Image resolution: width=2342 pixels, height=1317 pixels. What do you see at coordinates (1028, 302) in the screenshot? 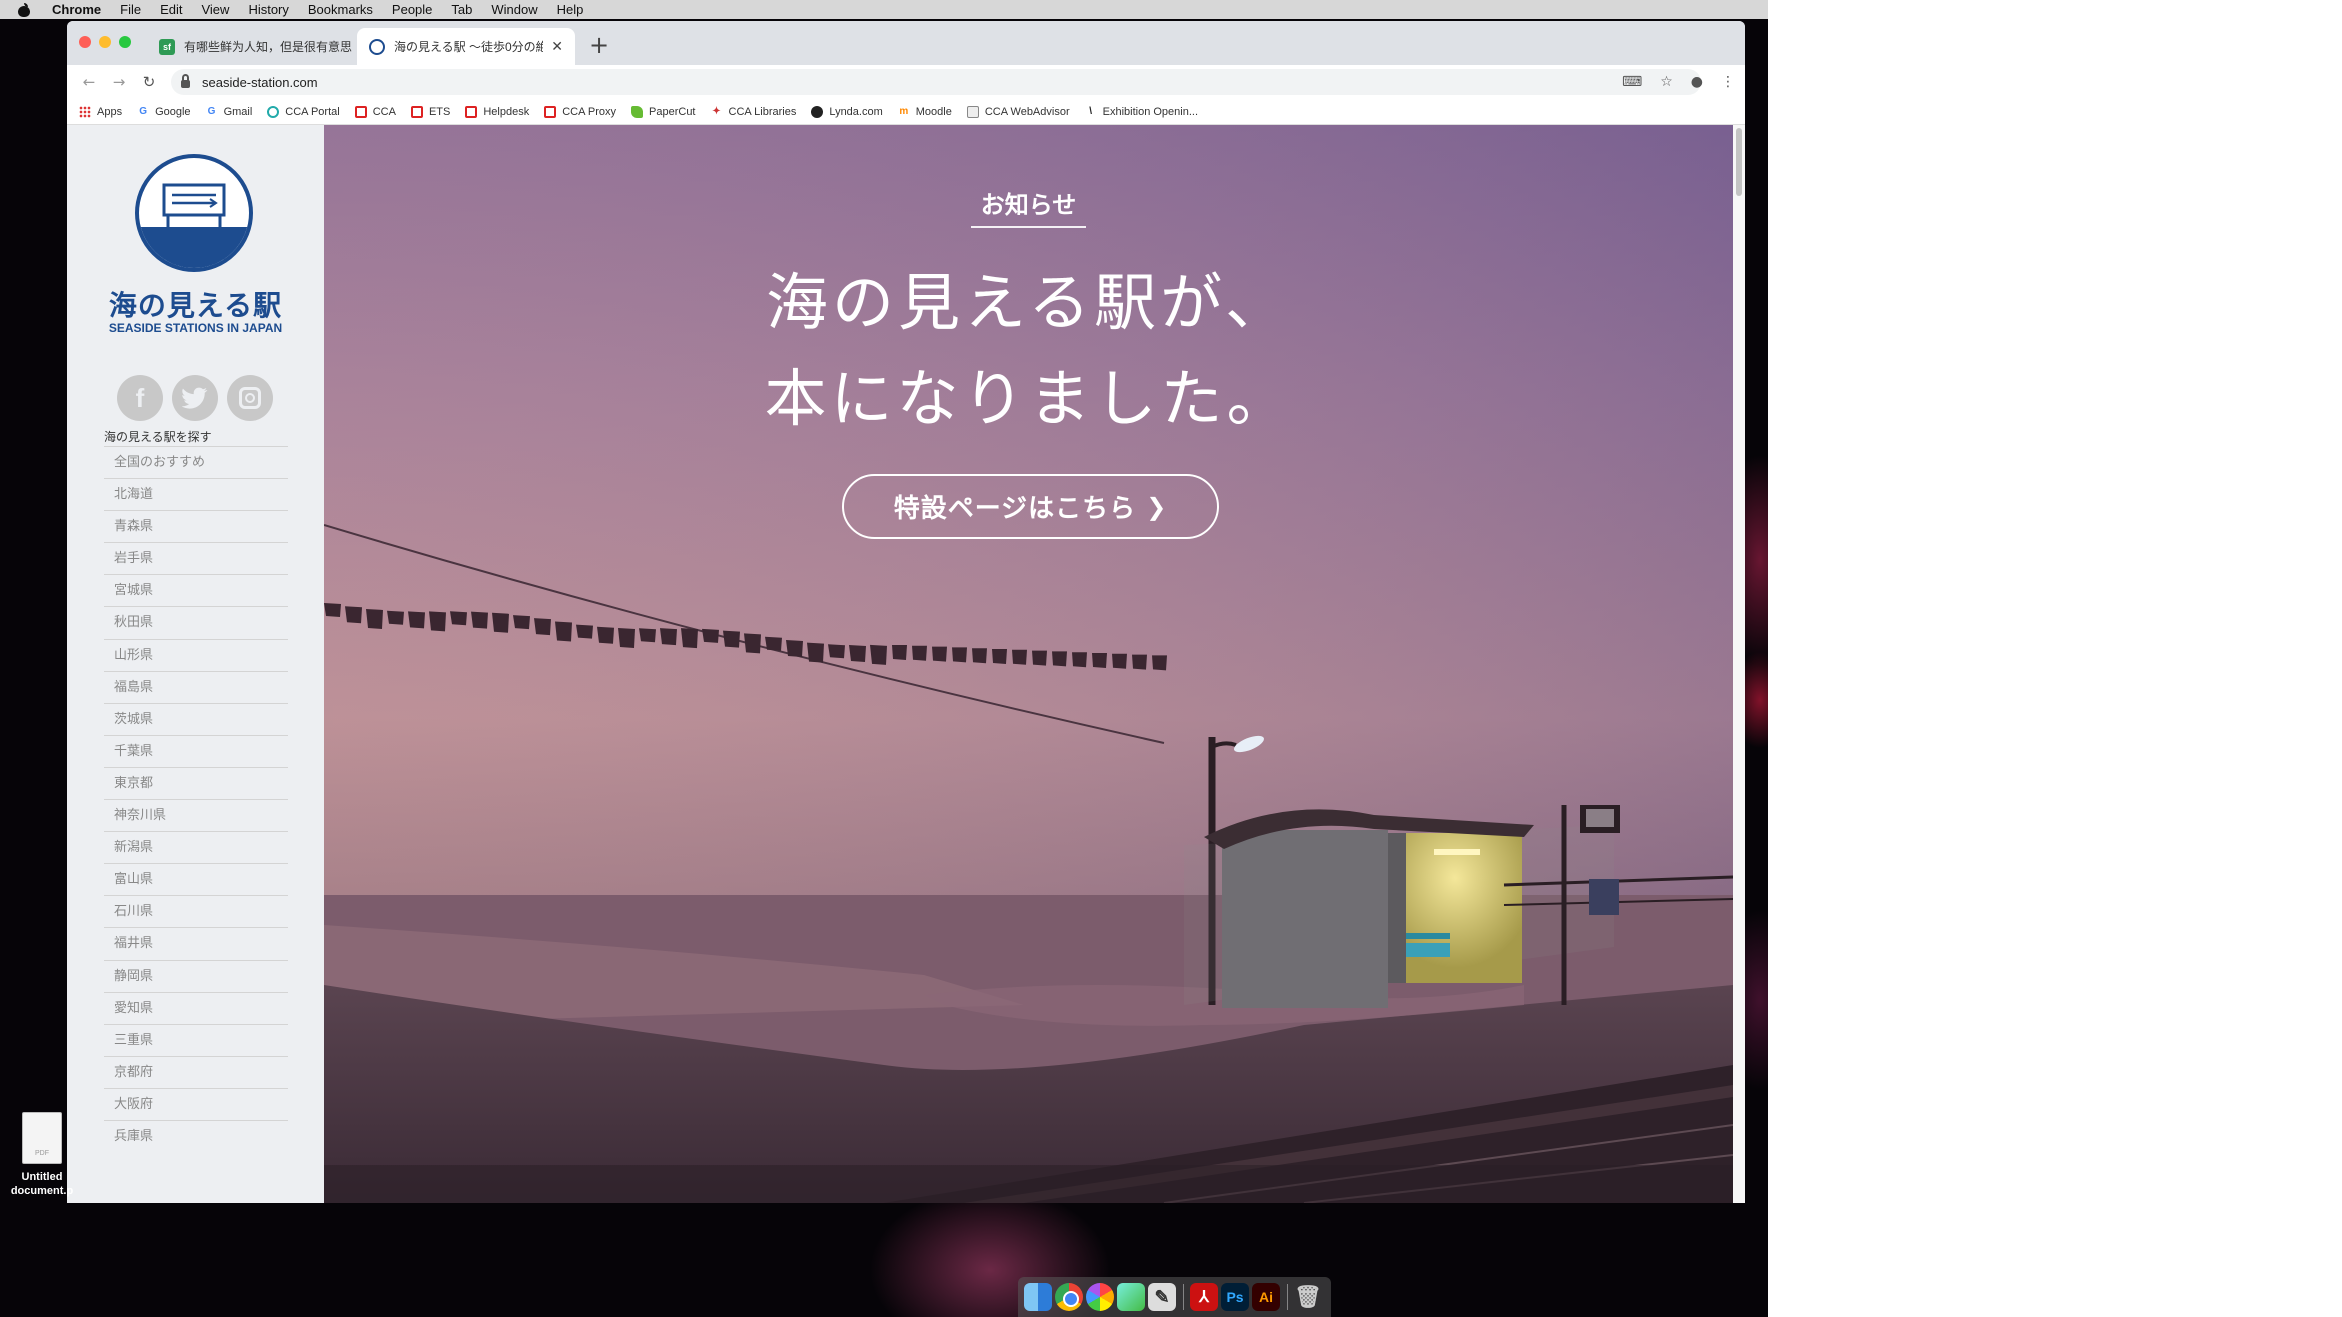
I see `headline-line-1: 海の見える駅が、` at bounding box center [1028, 302].